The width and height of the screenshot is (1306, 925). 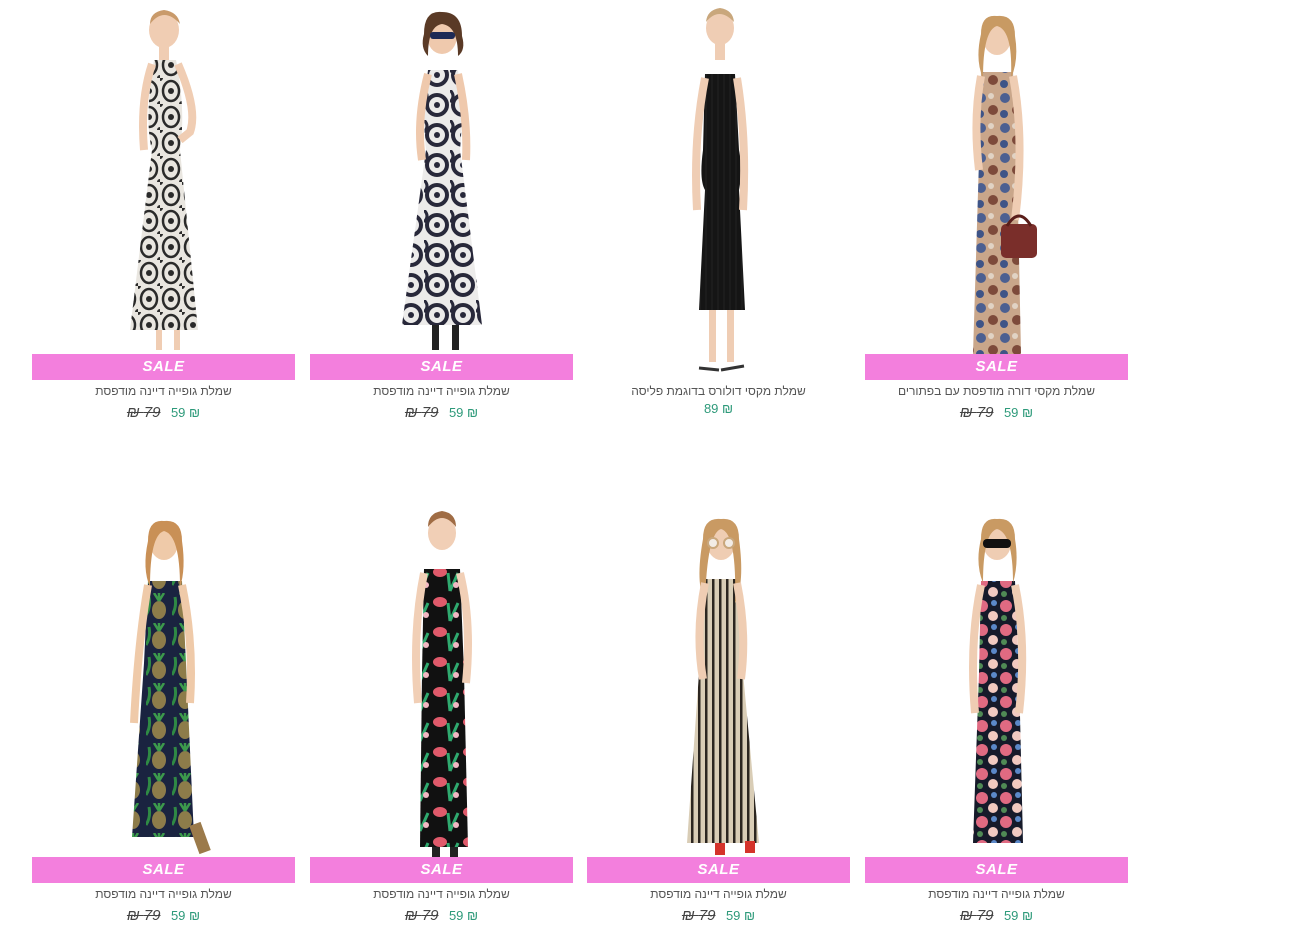 I want to click on product-prices: ₪ 89, so click(x=718, y=409).